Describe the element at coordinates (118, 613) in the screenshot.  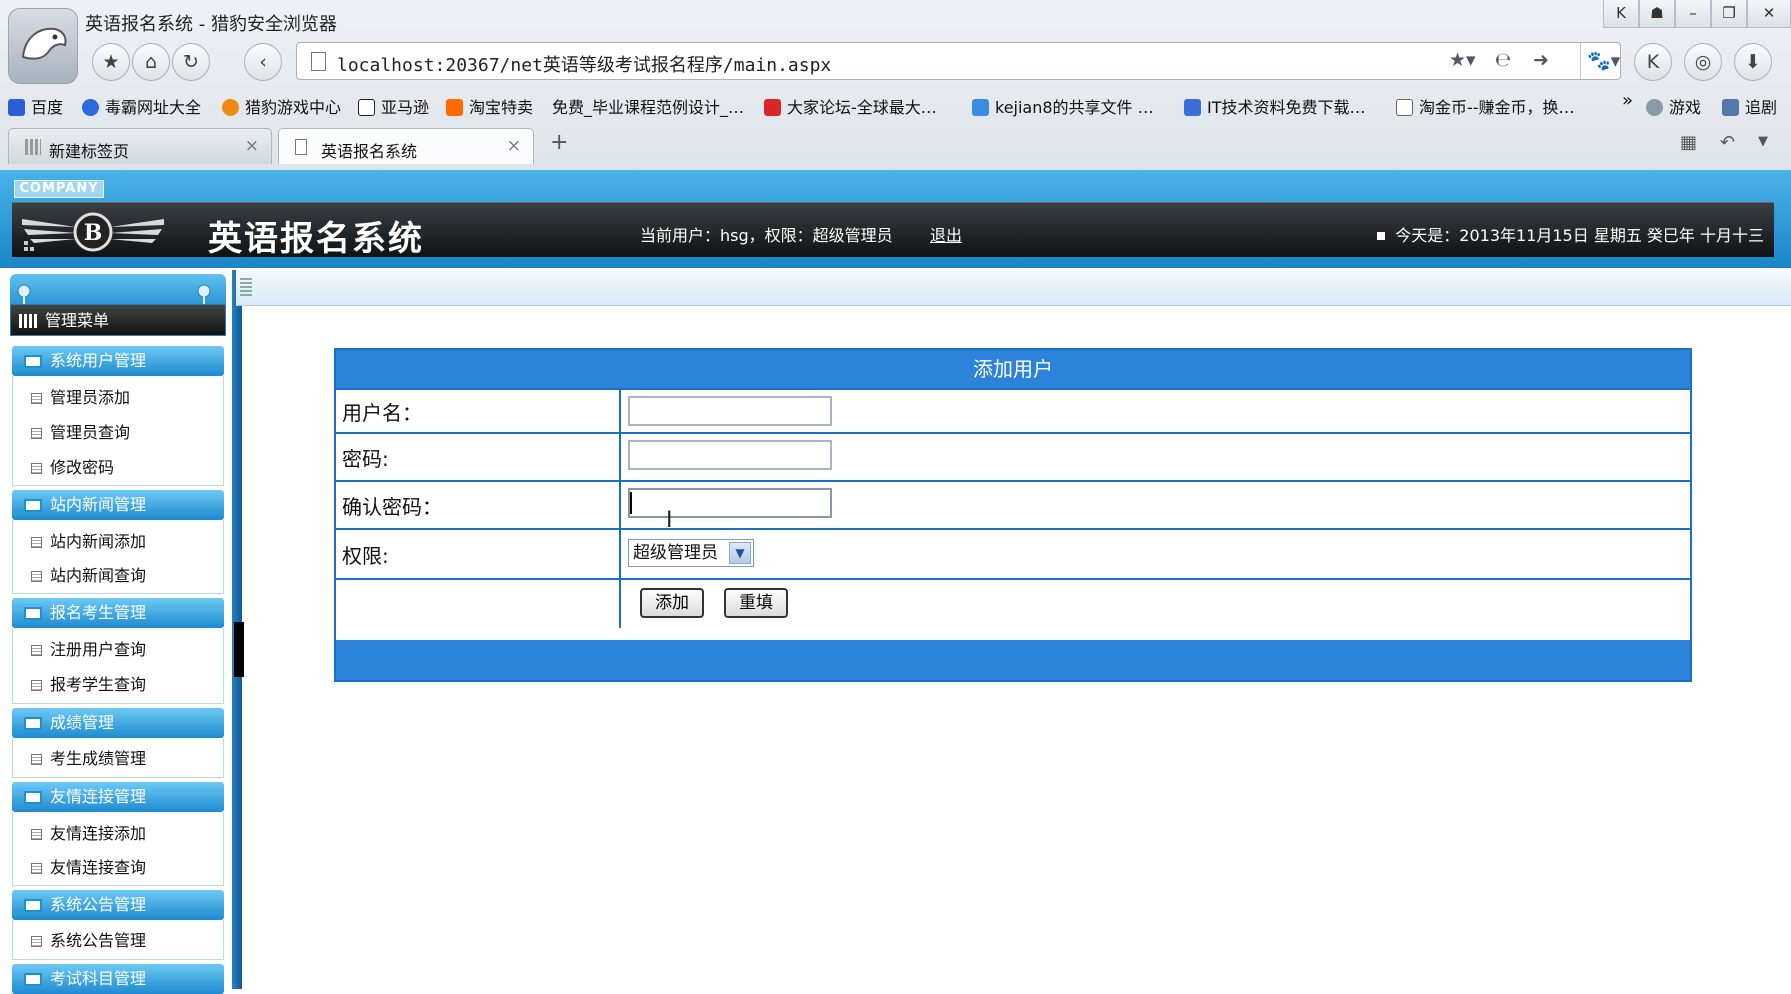
I see `sidebar-section-candidate-management: 报名考生管理` at that location.